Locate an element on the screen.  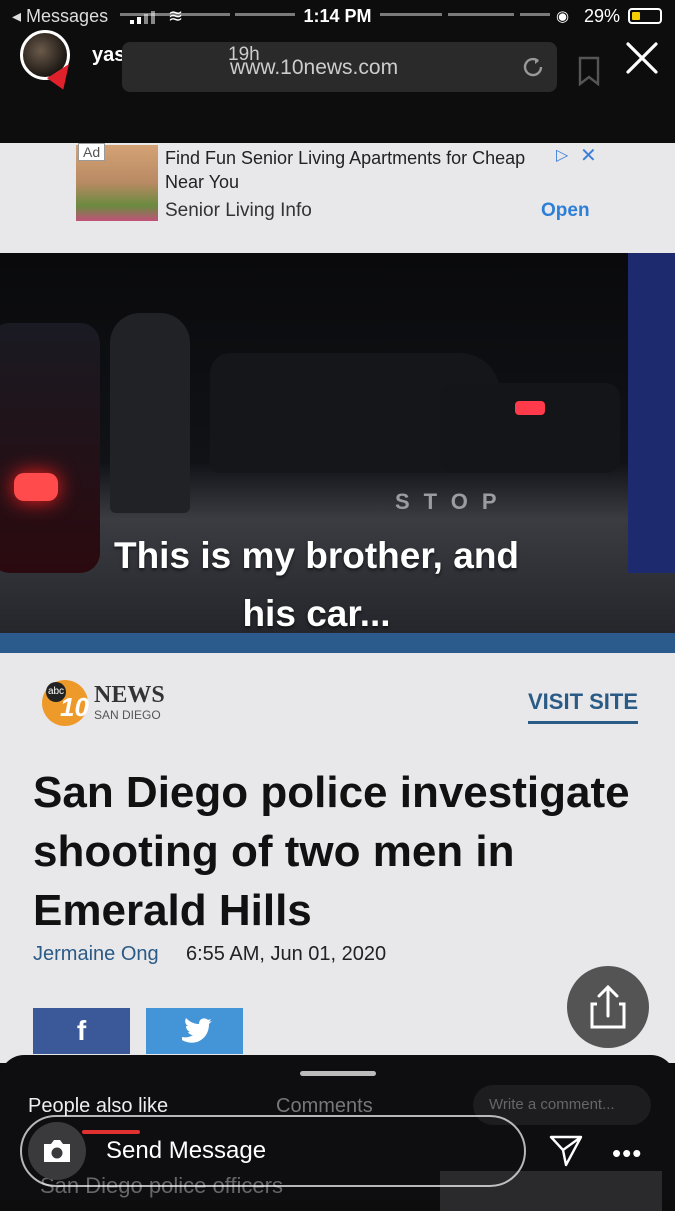
photo-divider is located at coordinates (337, 643).